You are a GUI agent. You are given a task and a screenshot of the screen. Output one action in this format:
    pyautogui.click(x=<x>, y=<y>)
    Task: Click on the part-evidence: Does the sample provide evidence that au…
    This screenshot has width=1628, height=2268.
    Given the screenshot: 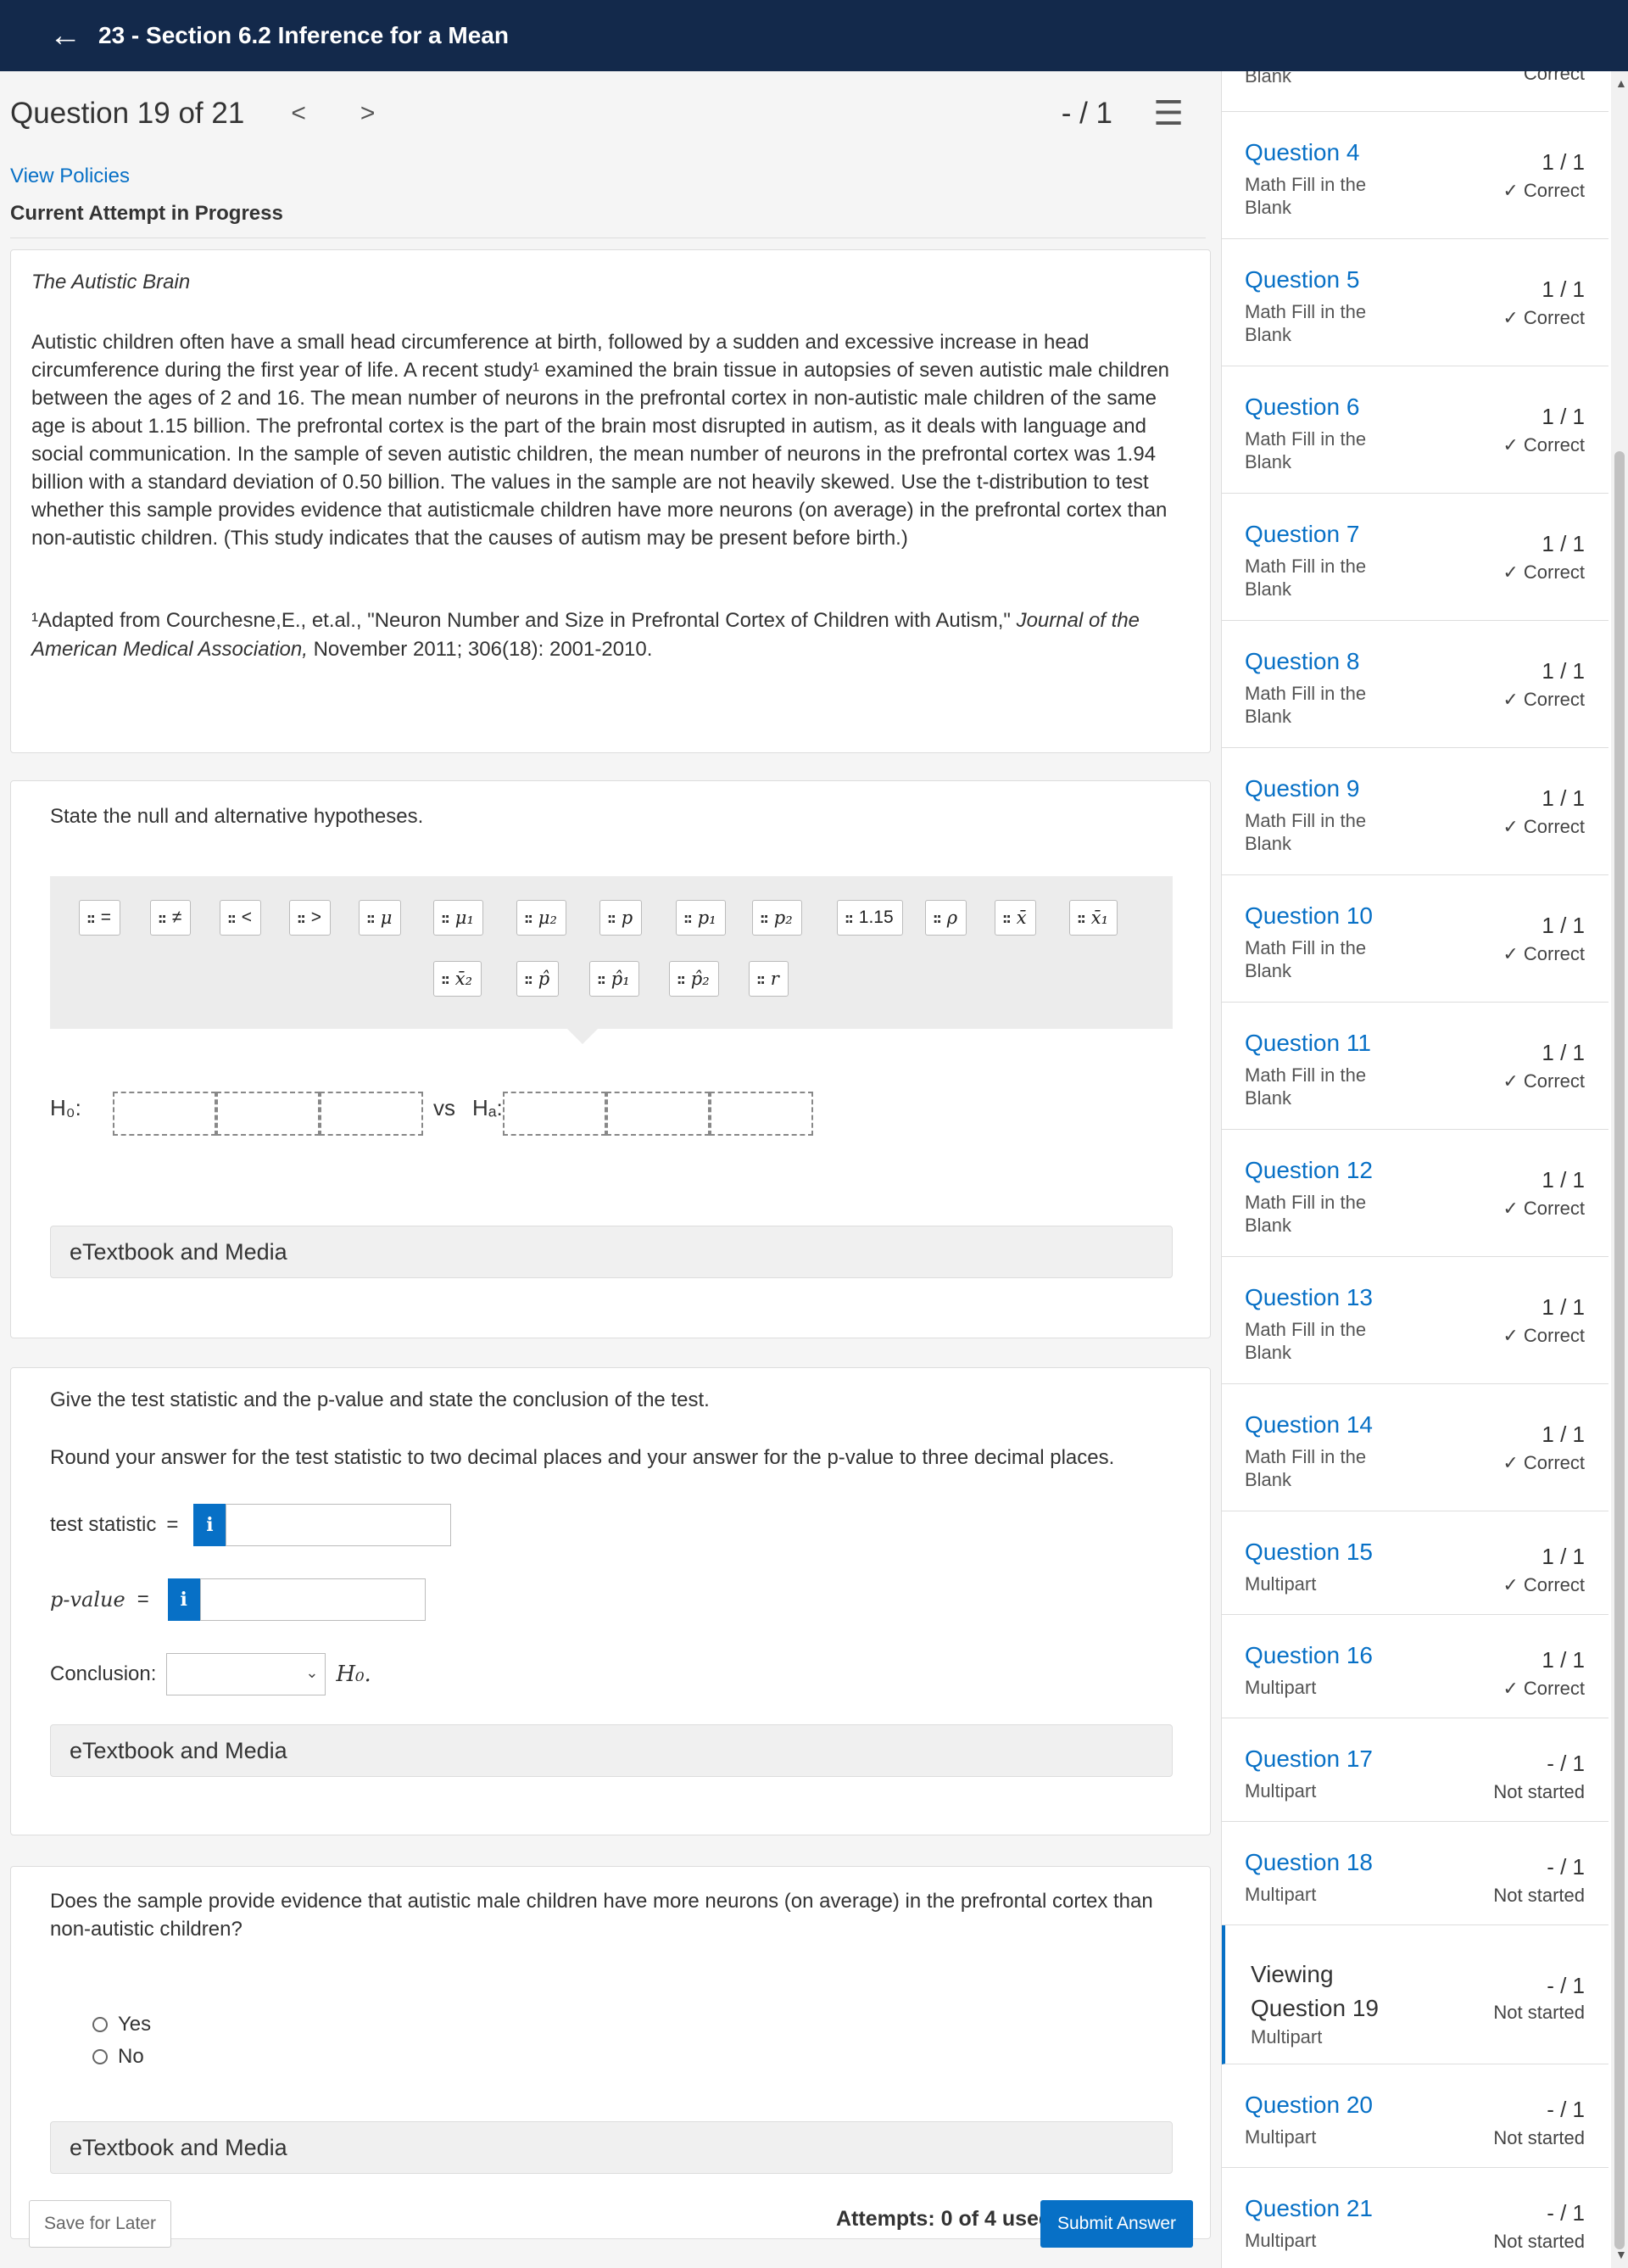 What is the action you would take?
    pyautogui.click(x=610, y=2052)
    